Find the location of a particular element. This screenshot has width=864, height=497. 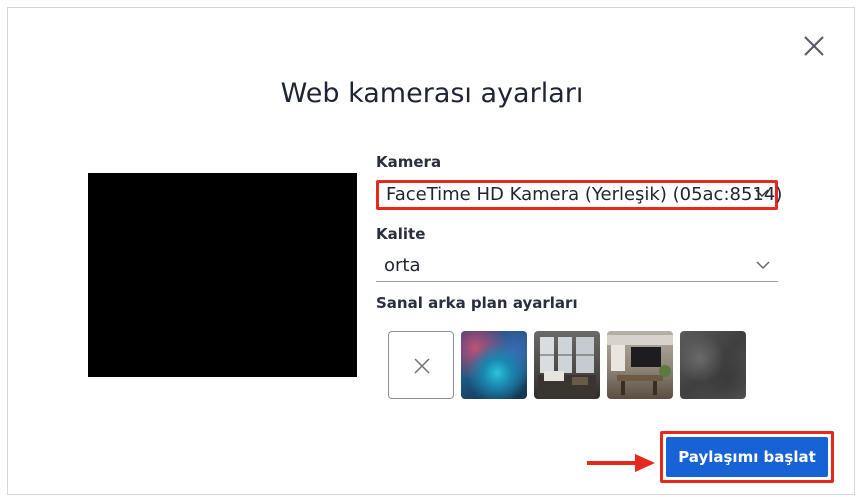

dialog-title: Web kamerası ayarları is located at coordinates (432, 93).